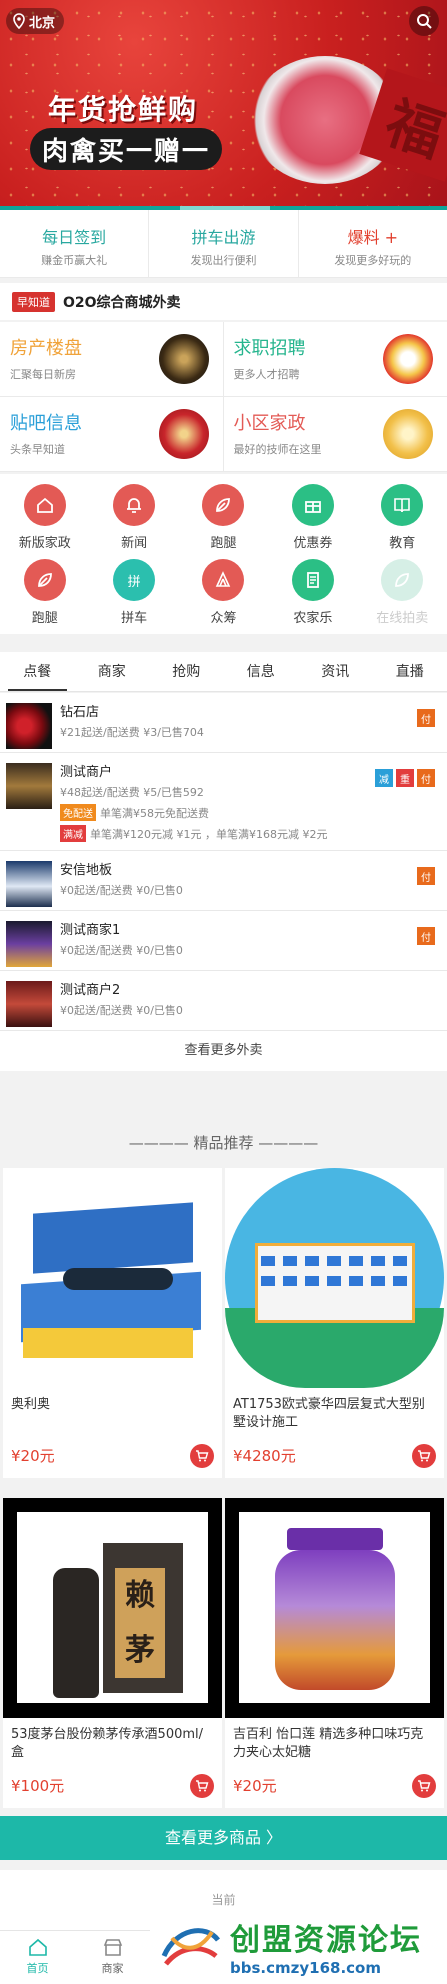 The height and width of the screenshot is (1984, 447). I want to click on tab-news: 资讯, so click(335, 671).